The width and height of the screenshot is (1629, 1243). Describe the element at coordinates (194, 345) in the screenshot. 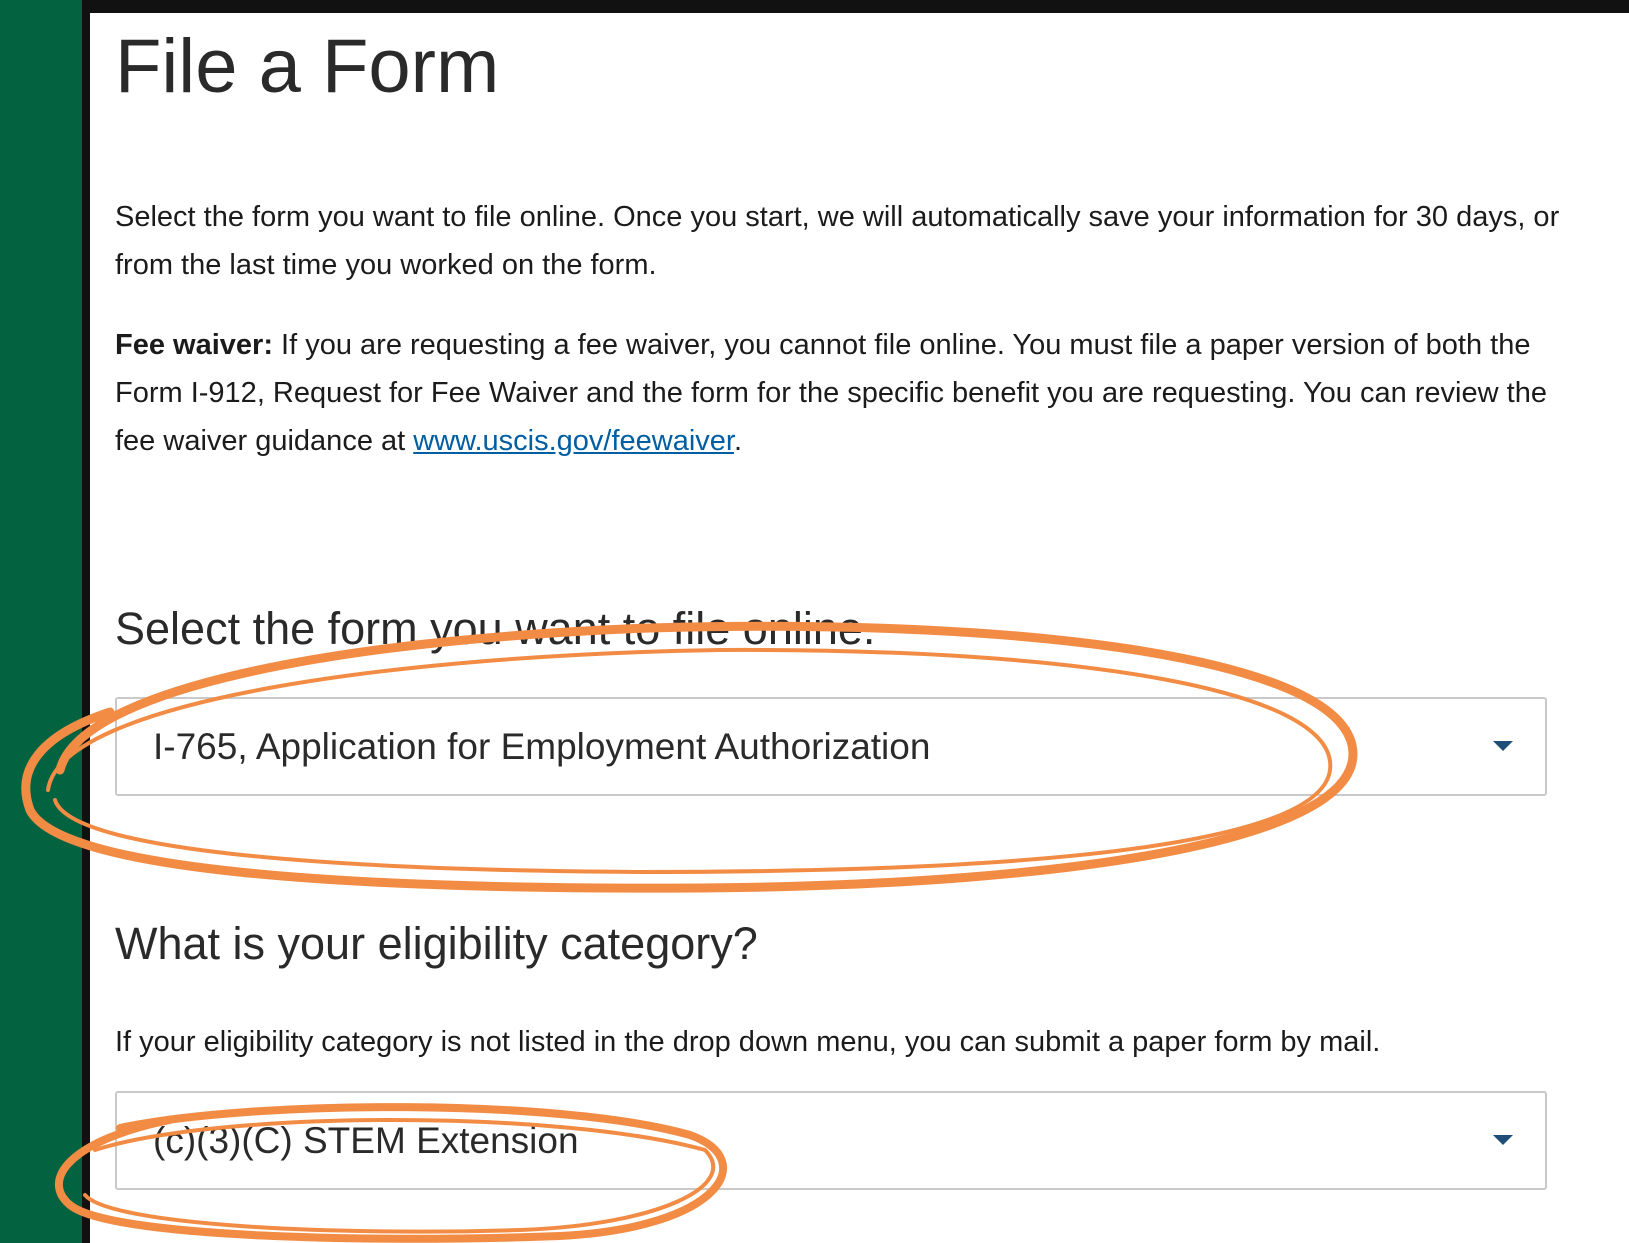

I see `fee-waiver-label: Fee waiver:` at that location.